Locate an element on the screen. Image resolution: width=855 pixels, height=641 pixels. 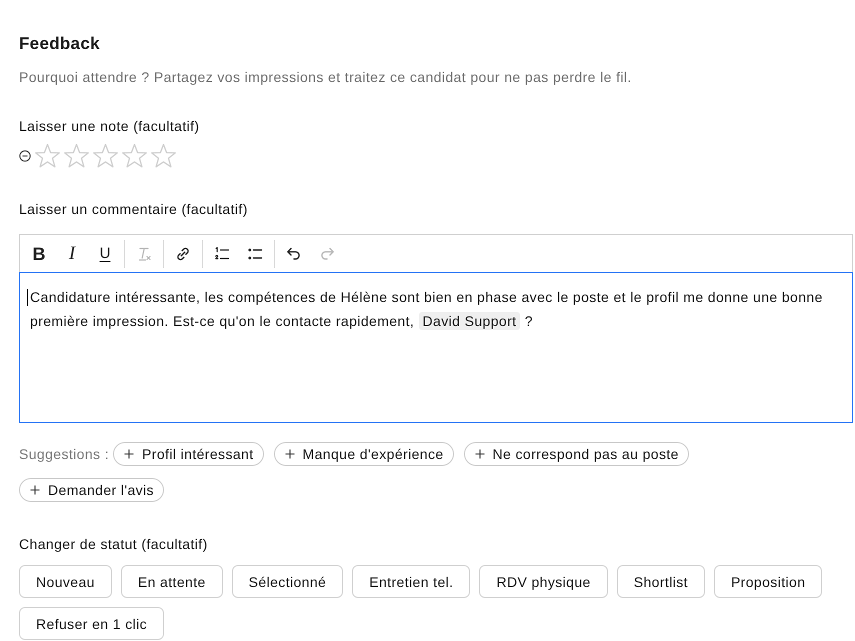
suggestions-label: Suggestions : is located at coordinates (64, 454).